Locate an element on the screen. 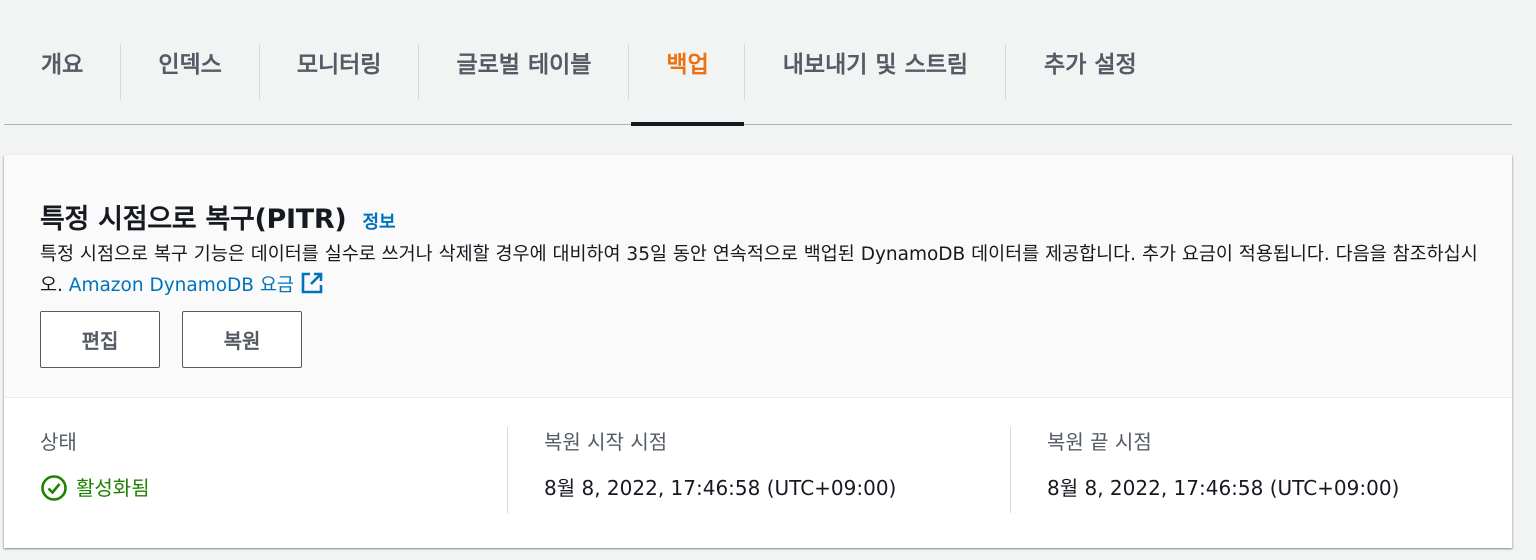 The image size is (1536, 560). tab-backups: 백업 is located at coordinates (688, 63).